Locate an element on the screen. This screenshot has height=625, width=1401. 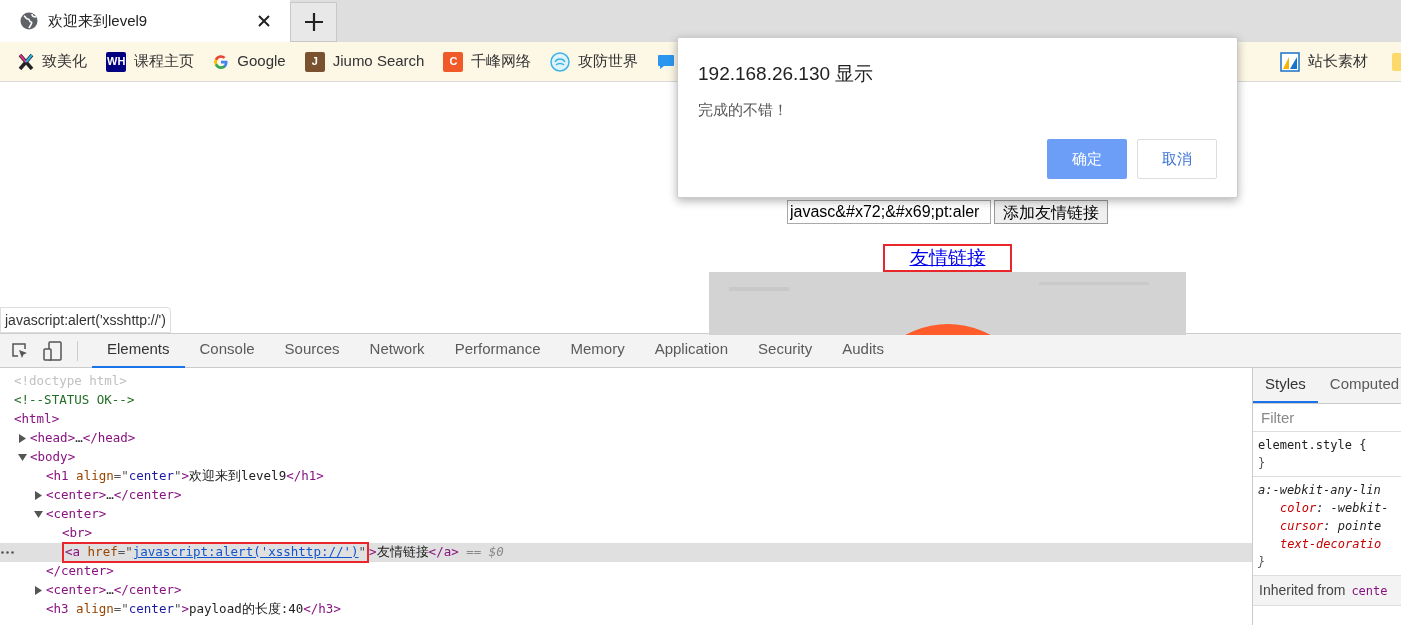
inherited-selector: cente is located at coordinates (1369, 590).